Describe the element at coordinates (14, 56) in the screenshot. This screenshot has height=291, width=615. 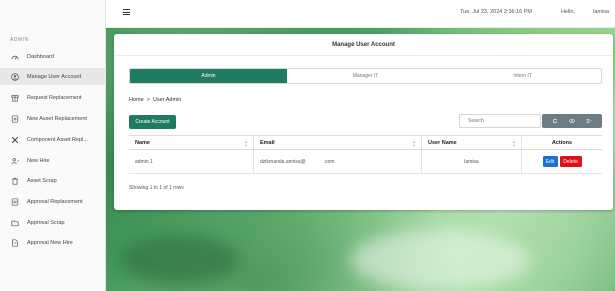
I see `dashboard-icon` at that location.